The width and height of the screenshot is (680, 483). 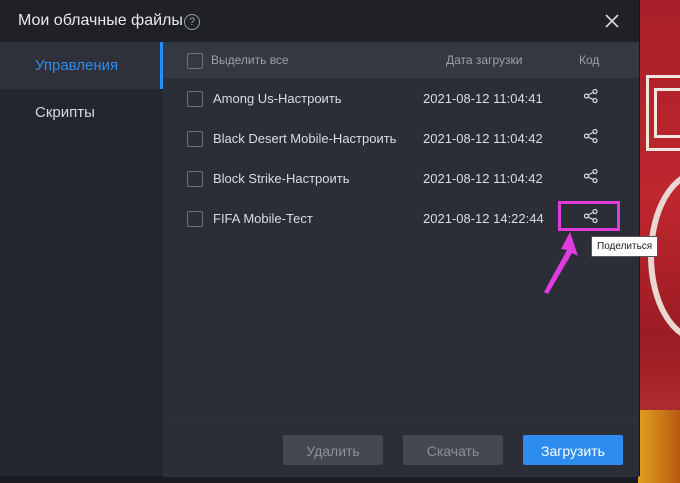 What do you see at coordinates (612, 21) in the screenshot?
I see `close-icon` at bounding box center [612, 21].